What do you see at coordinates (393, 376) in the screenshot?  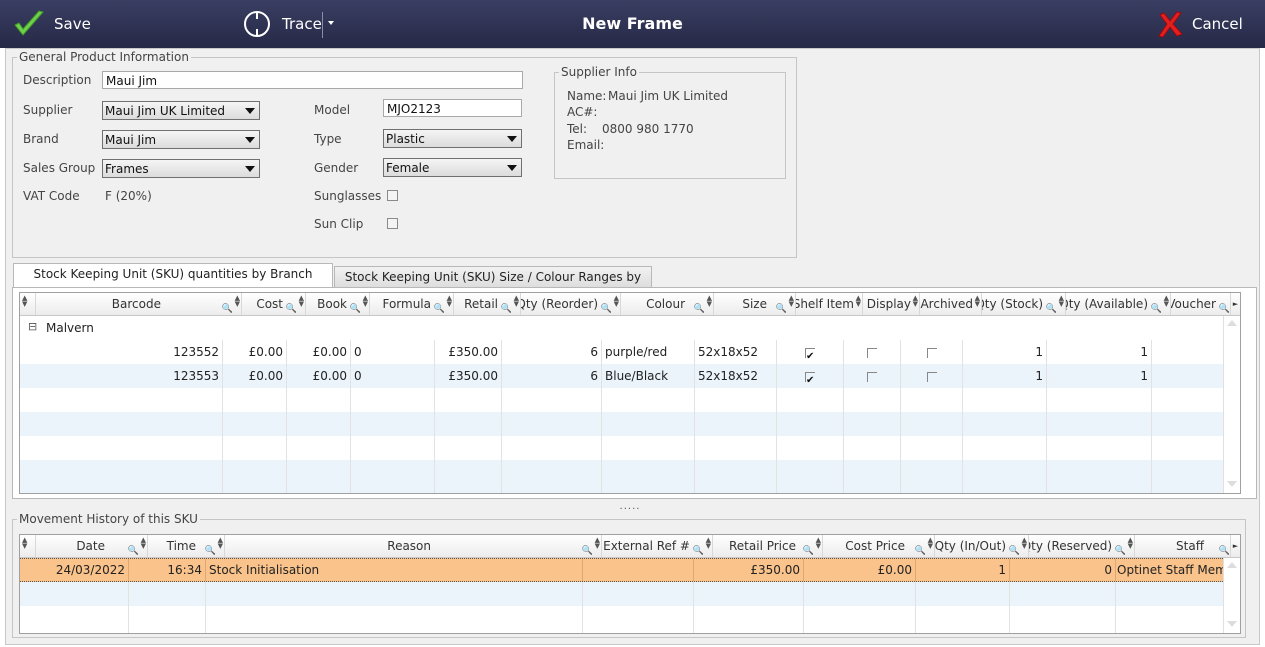 I see `cell-formula: 0` at bounding box center [393, 376].